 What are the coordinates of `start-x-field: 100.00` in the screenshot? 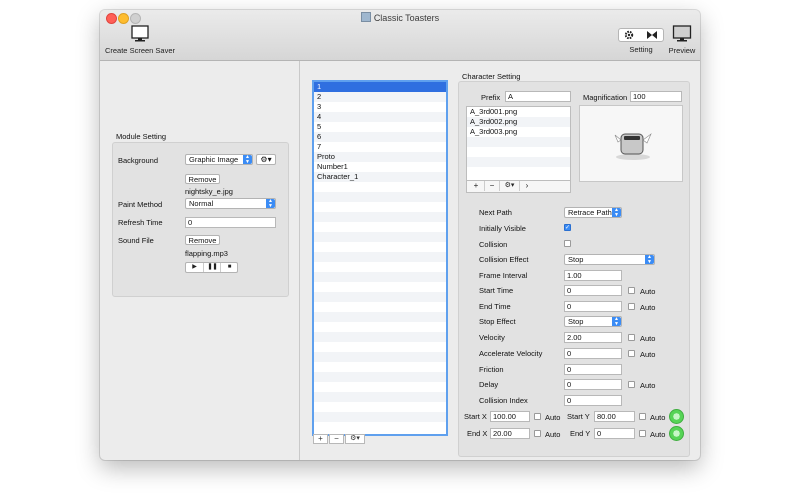 It's located at (510, 416).